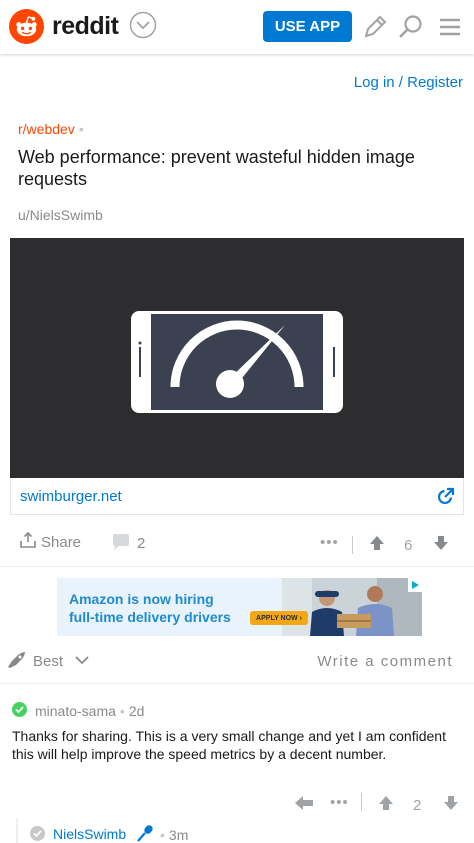 The width and height of the screenshot is (474, 843). I want to click on comment-more-options-button: •••, so click(339, 802).